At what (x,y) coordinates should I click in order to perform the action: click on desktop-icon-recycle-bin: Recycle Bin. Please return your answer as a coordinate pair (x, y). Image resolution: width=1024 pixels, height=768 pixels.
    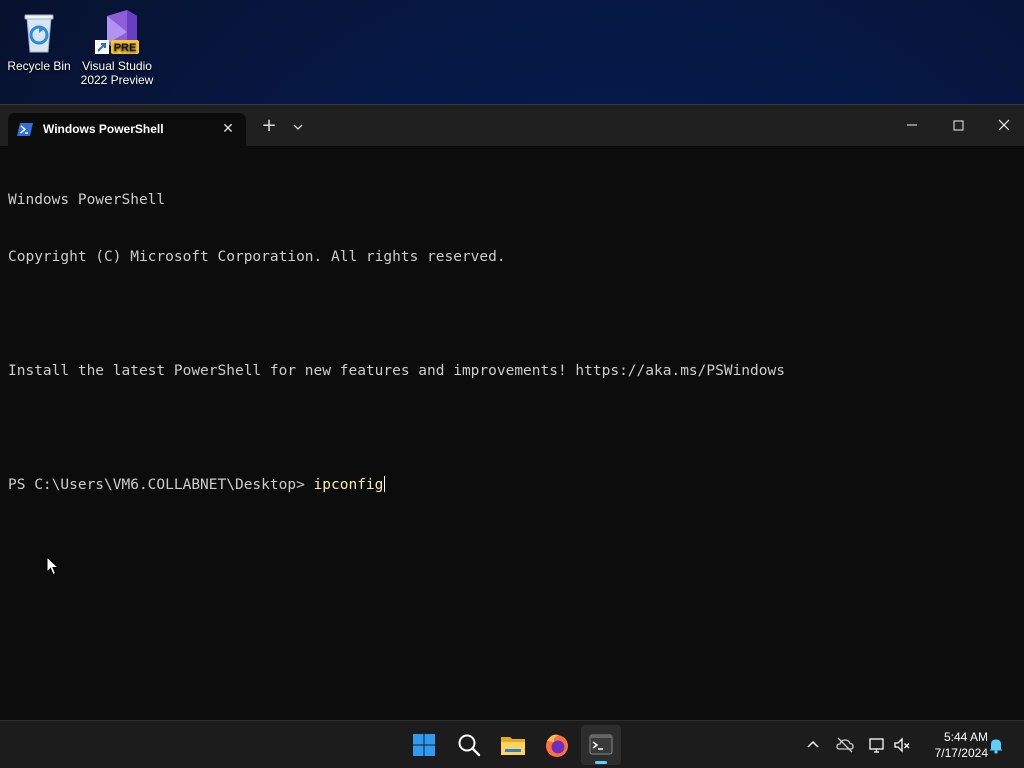
    Looking at the image, I should click on (39, 37).